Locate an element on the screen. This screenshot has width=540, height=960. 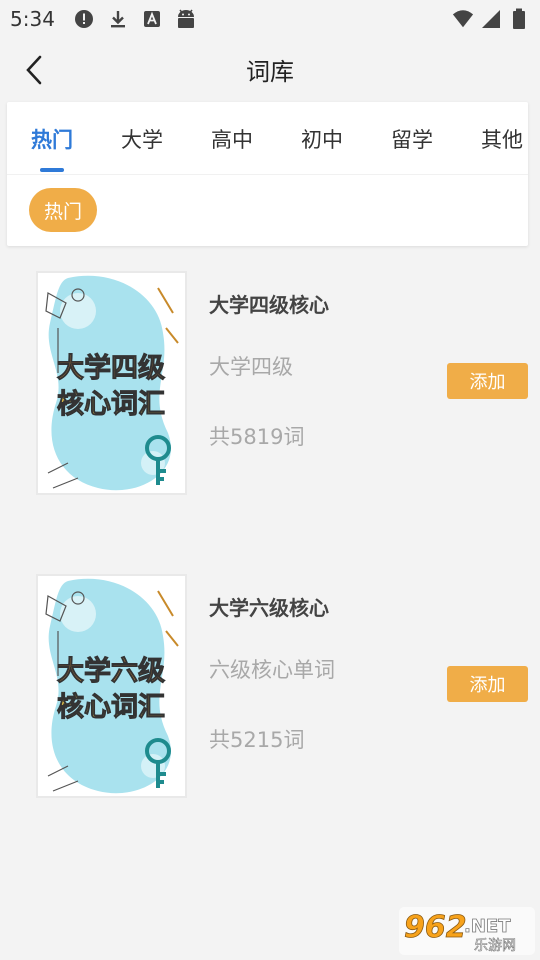
watermark-logo: 962 .NET 乐游网 is located at coordinates (467, 931).